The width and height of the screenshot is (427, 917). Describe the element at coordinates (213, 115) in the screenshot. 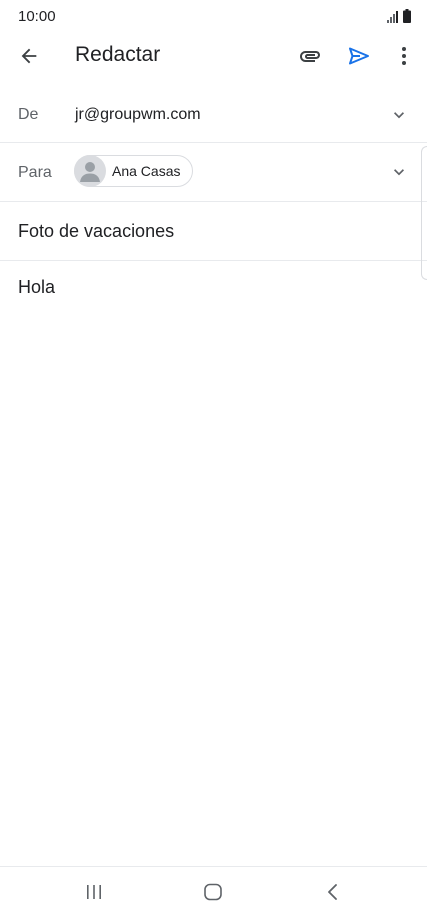

I see `from-row: De jr@groupwm.com` at that location.